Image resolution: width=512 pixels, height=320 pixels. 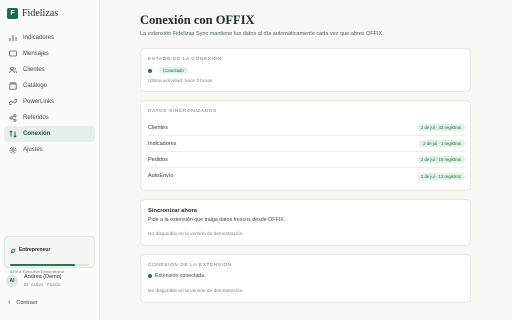 I want to click on sync-now-title: Sincronizar ahora, so click(x=172, y=211).